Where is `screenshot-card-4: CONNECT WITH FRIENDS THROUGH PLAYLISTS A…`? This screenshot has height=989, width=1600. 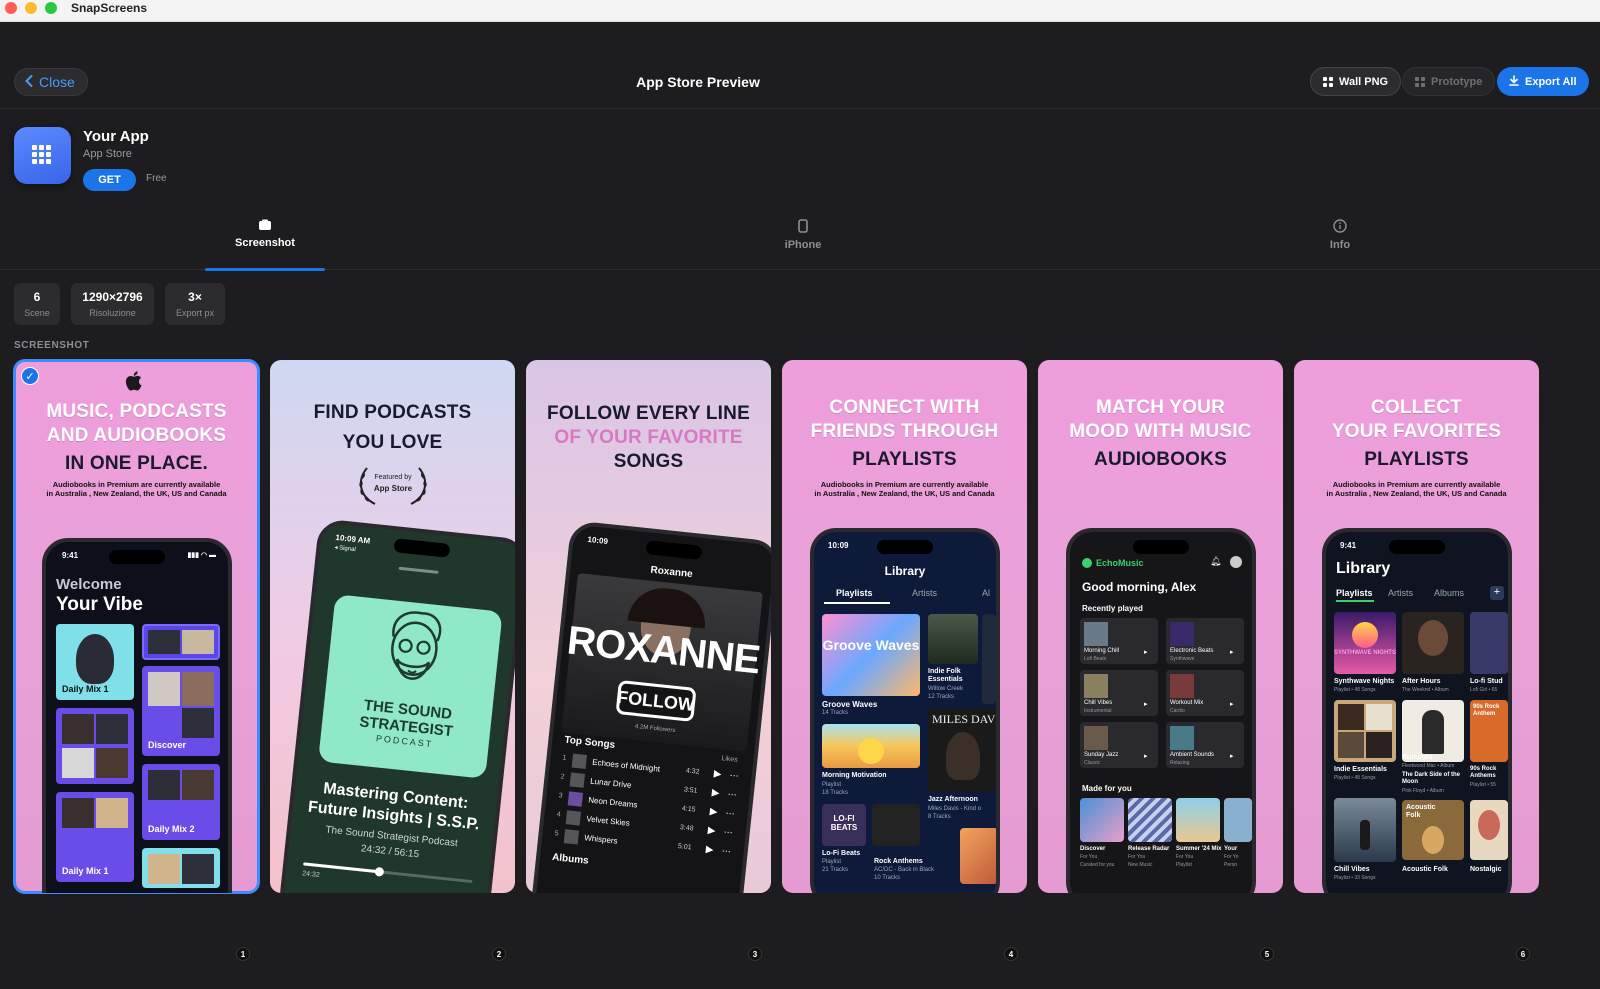
screenshot-card-4: CONNECT WITH FRIENDS THROUGH PLAYLISTS A… is located at coordinates (904, 626).